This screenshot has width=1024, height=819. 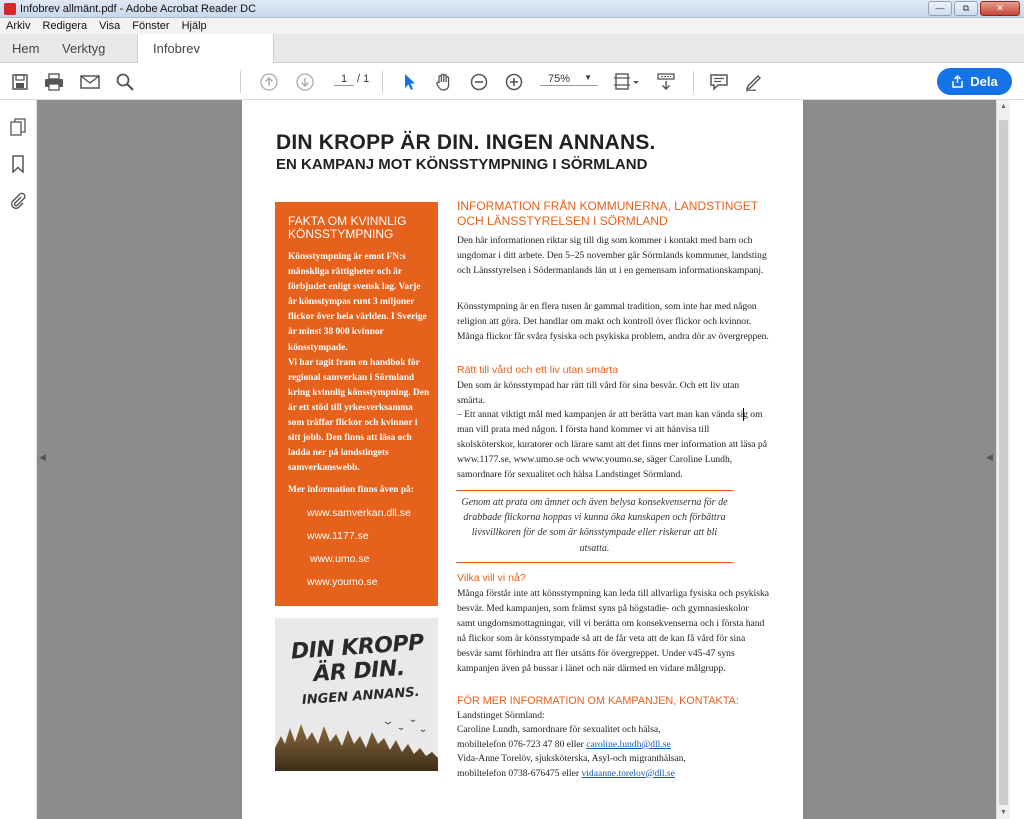 I want to click on toolbar: 1 / 1 75% ▼ Dela, so click(x=512, y=81).